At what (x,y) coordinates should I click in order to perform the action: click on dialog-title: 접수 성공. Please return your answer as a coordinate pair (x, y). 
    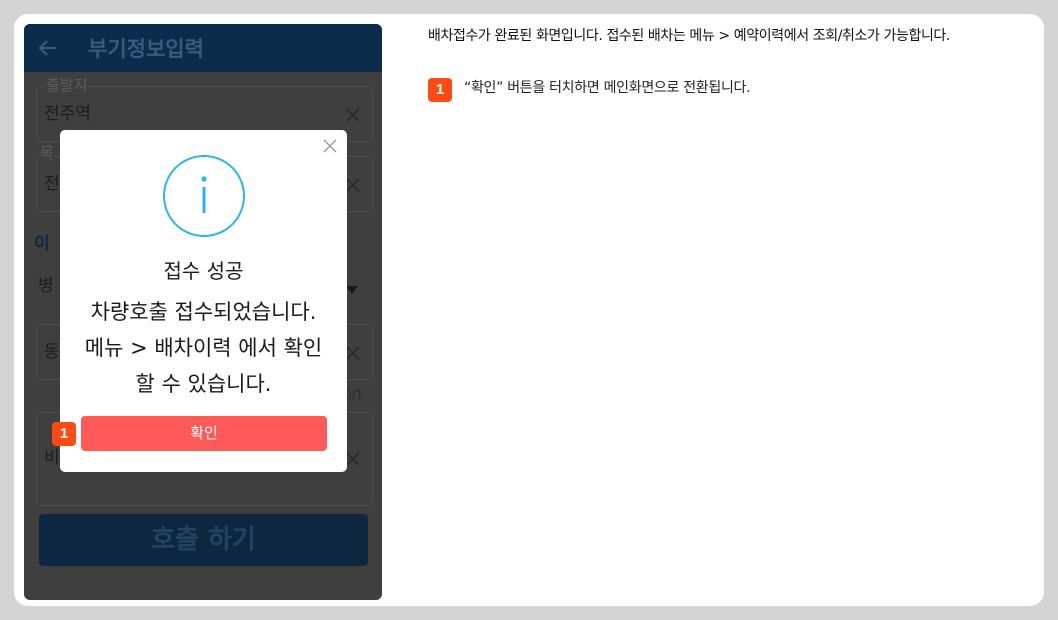
    Looking at the image, I should click on (203, 271).